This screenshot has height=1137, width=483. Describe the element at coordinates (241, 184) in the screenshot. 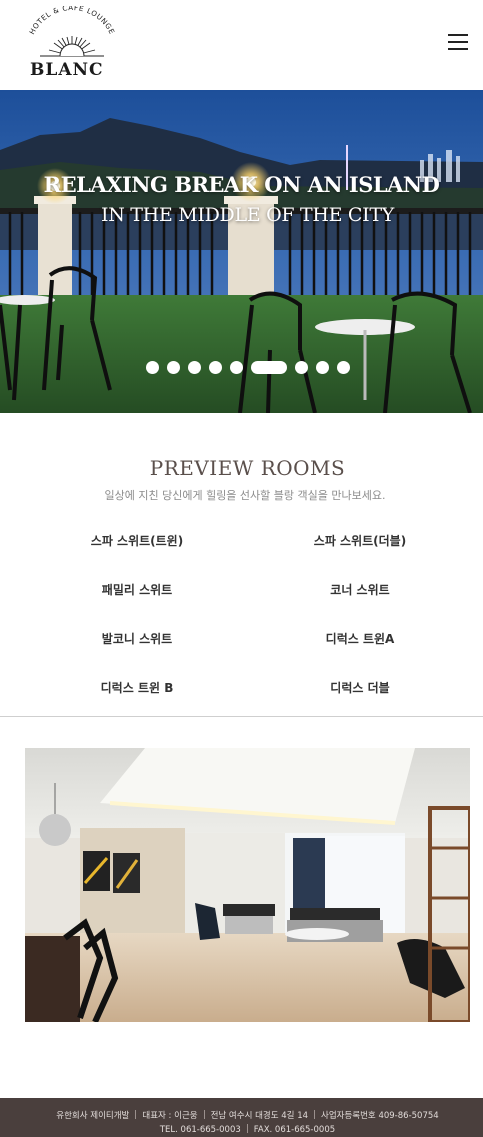

I see `hero-headline: RELAXING BREAK ON AN ISLAND` at that location.